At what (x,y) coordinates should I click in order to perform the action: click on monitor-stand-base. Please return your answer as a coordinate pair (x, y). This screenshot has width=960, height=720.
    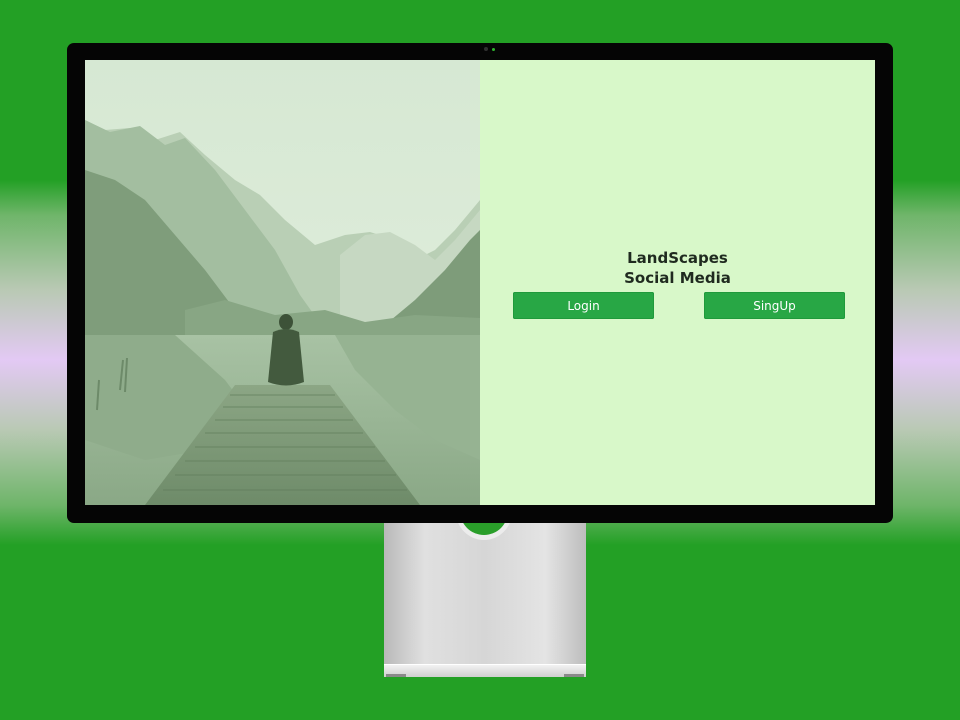
    Looking at the image, I should click on (485, 670).